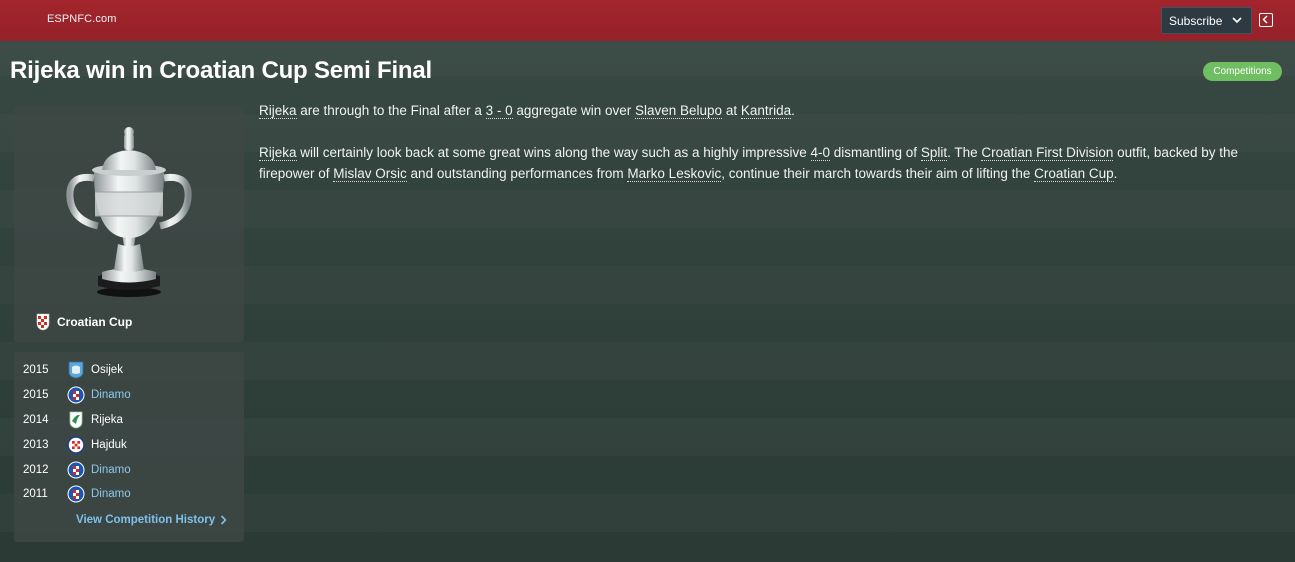 The width and height of the screenshot is (1295, 562). I want to click on article-text: dismantling of, so click(875, 152).